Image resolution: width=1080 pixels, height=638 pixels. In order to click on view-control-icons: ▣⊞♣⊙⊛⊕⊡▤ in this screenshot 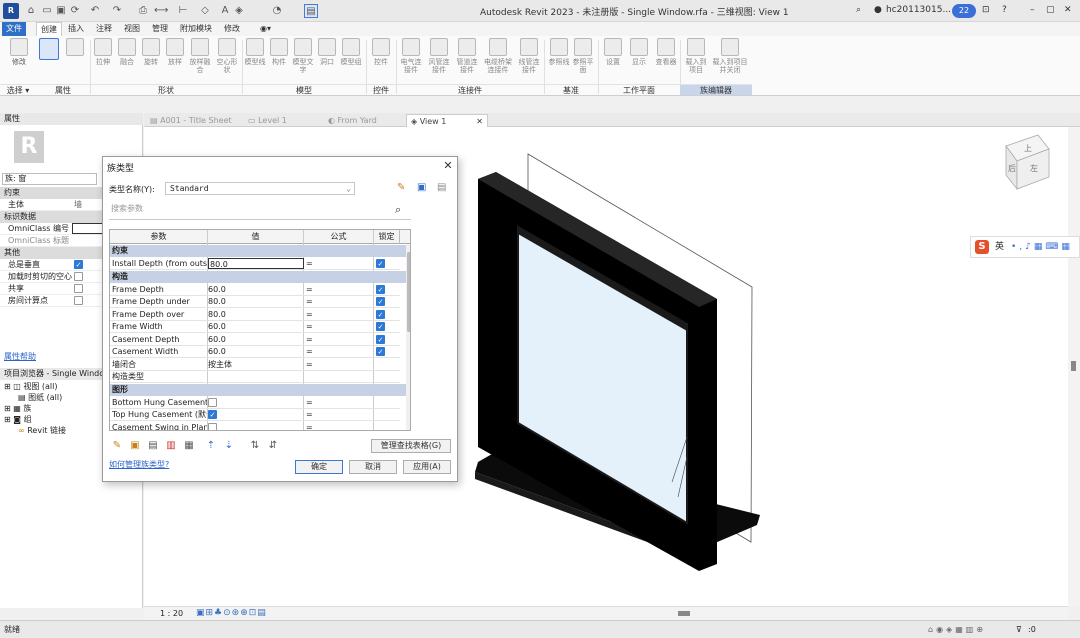, I will do `click(231, 613)`.